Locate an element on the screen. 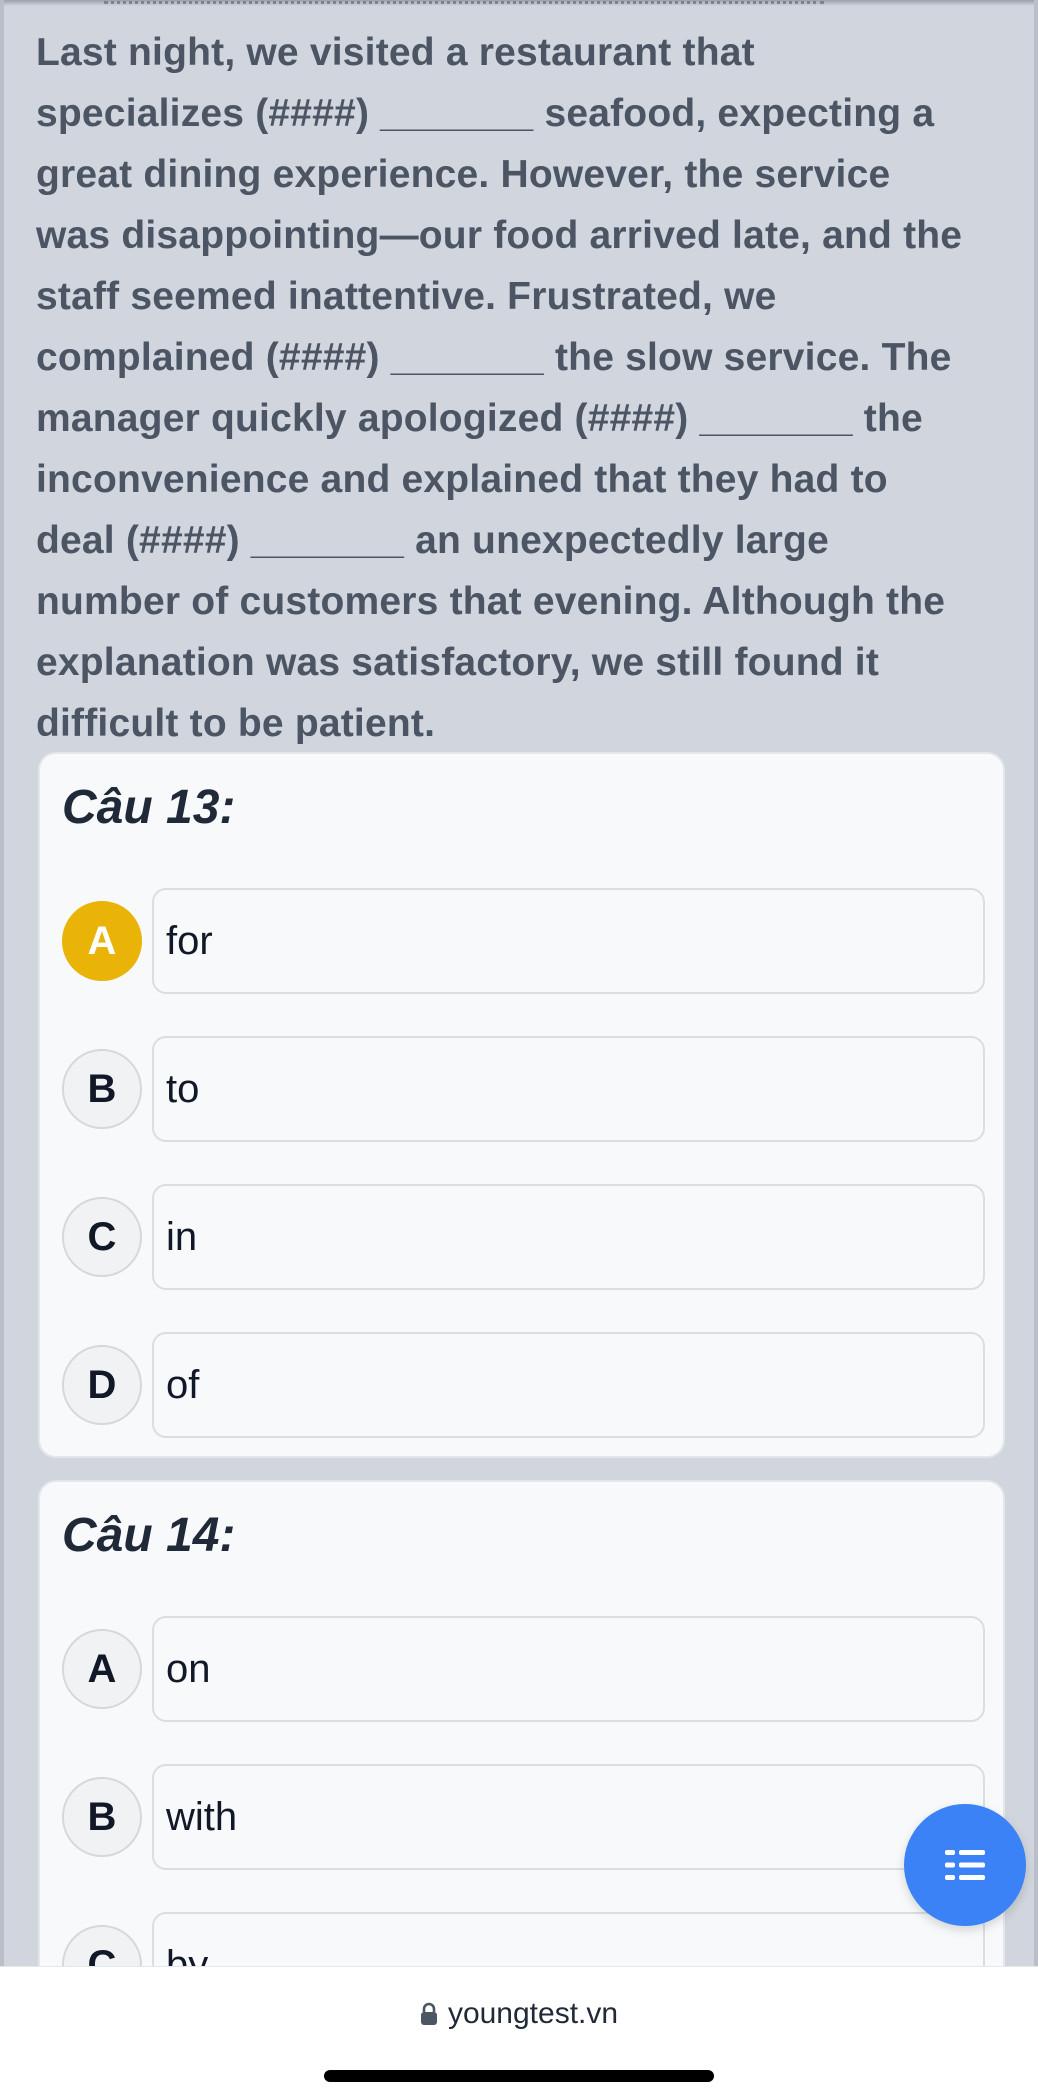  option-letter-badge: D is located at coordinates (102, 1385).